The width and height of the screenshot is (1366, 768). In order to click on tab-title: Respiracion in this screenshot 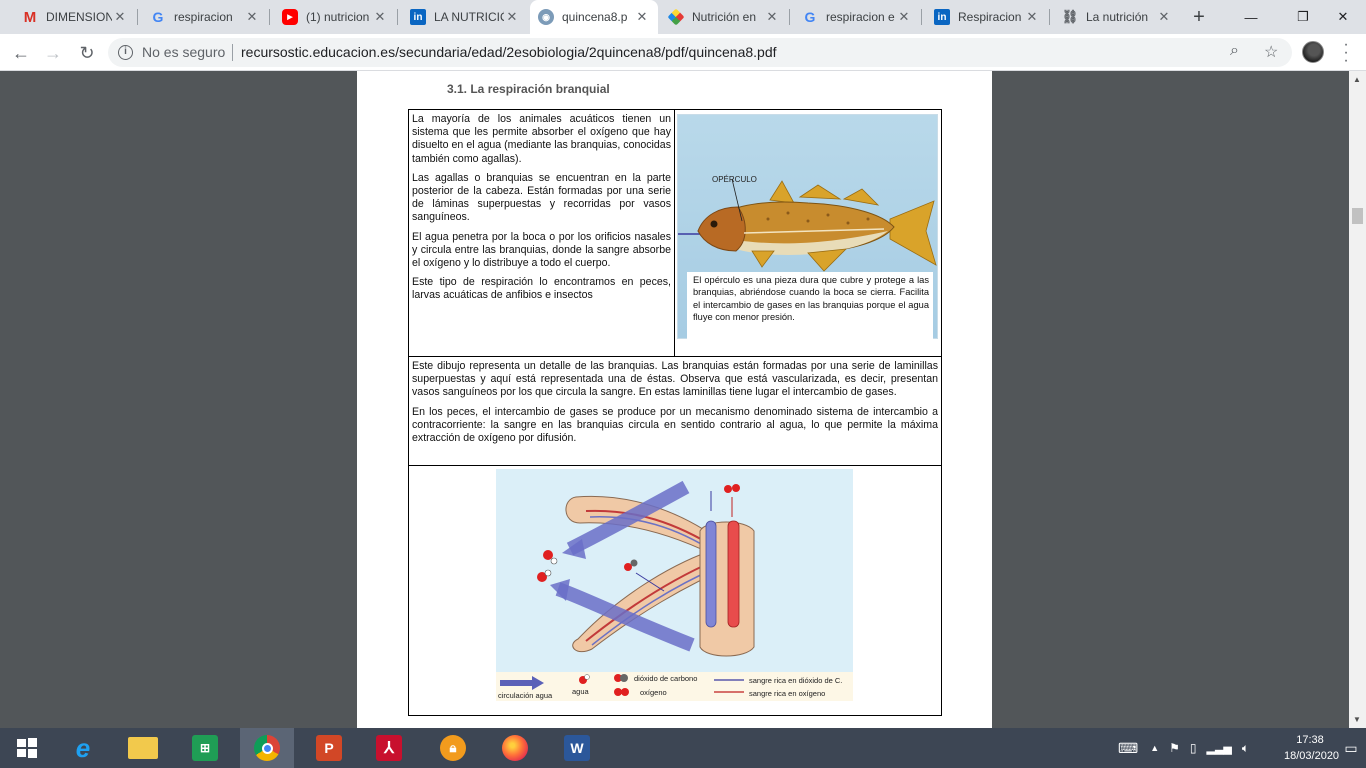, I will do `click(990, 17)`.